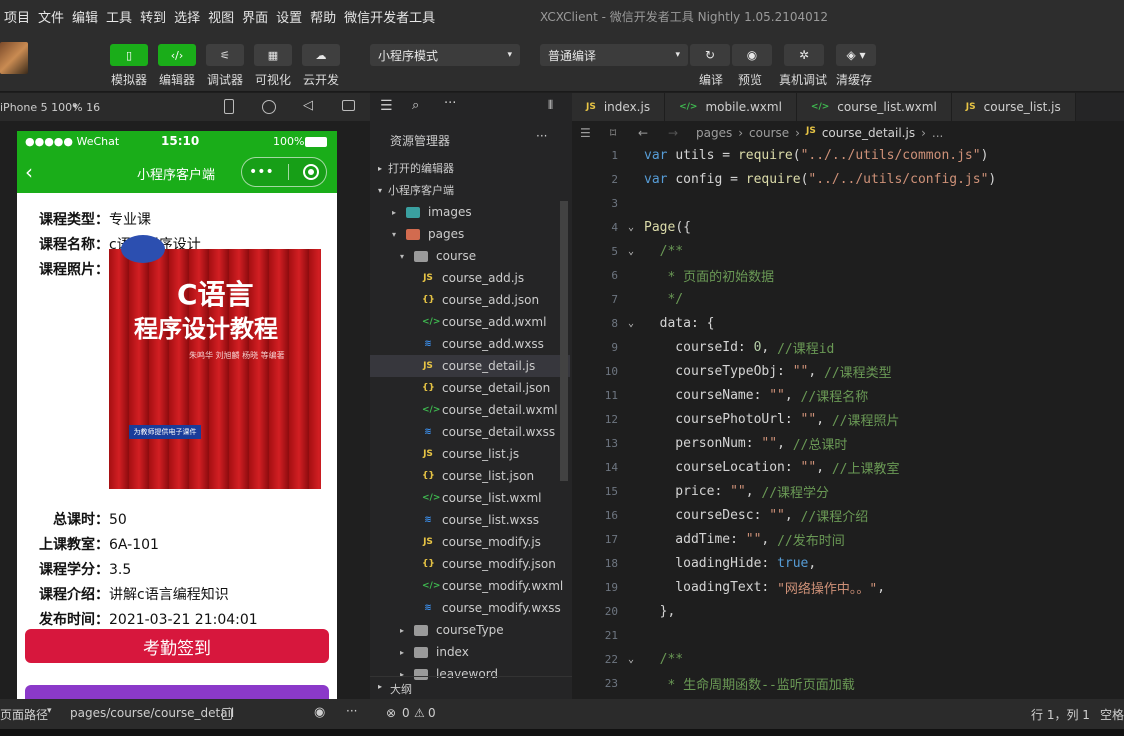 This screenshot has width=1124, height=736. I want to click on menu-item: 微信开发者工具, so click(389, 16).